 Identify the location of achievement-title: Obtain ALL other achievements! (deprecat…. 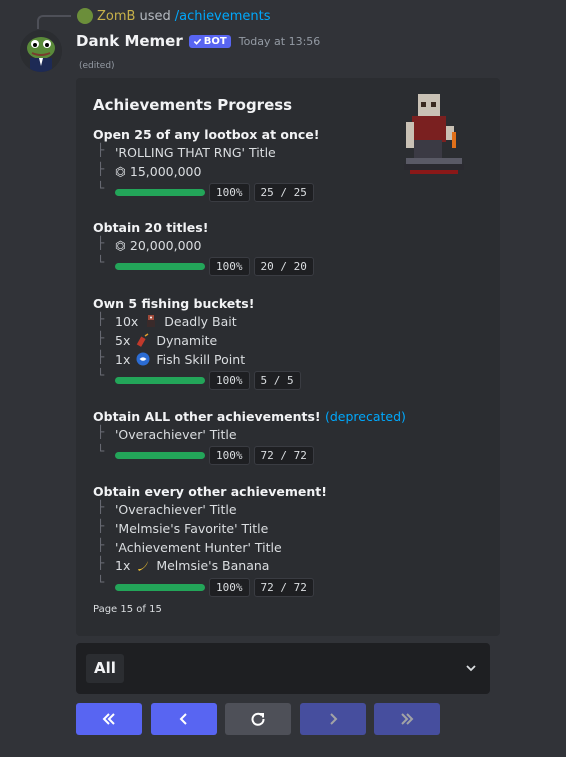
(249, 416).